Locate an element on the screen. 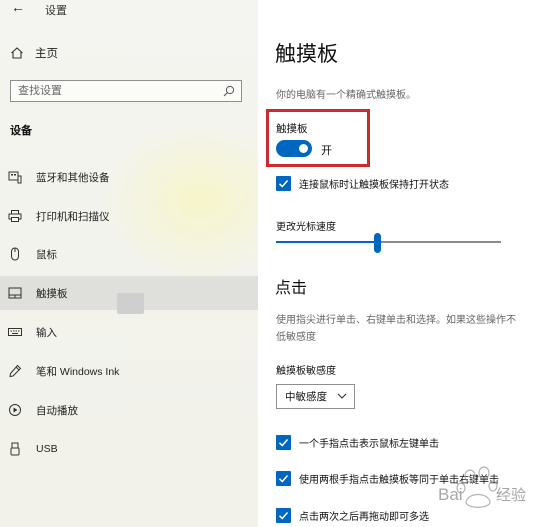 The width and height of the screenshot is (539, 527). taps-heading: 点击 is located at coordinates (291, 288).